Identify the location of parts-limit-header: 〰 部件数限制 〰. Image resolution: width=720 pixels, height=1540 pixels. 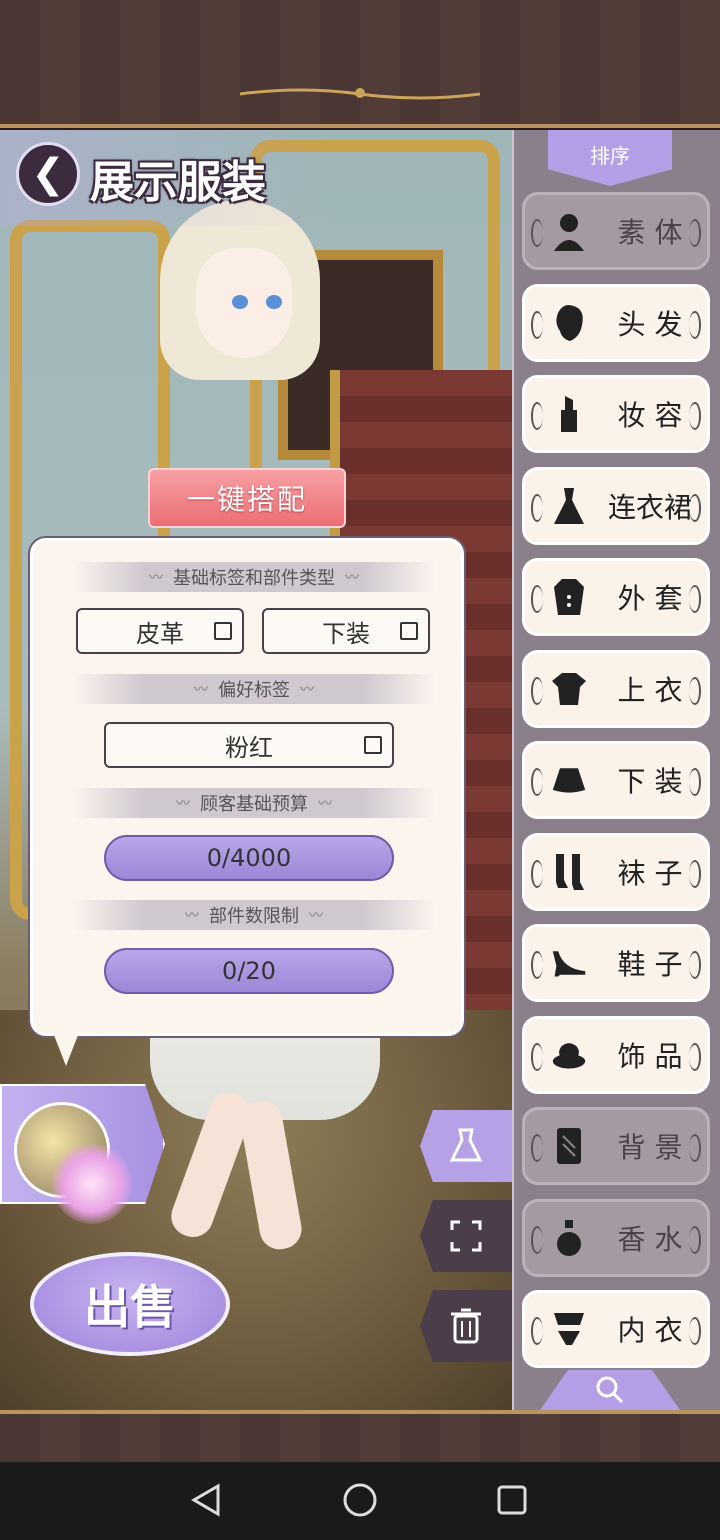
(254, 915).